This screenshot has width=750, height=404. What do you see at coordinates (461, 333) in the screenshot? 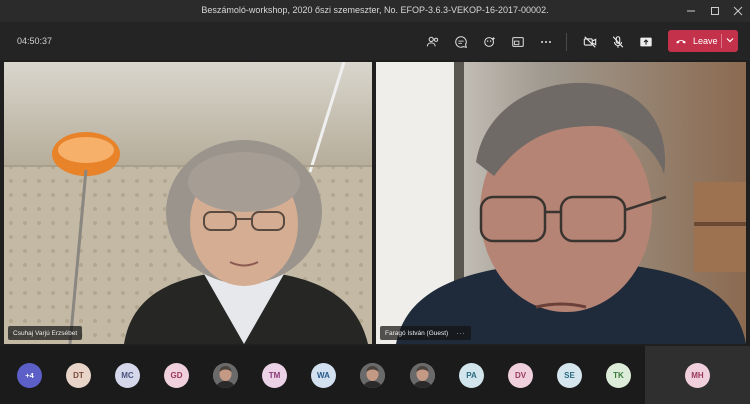
I see `participant-more-options: ···` at bounding box center [461, 333].